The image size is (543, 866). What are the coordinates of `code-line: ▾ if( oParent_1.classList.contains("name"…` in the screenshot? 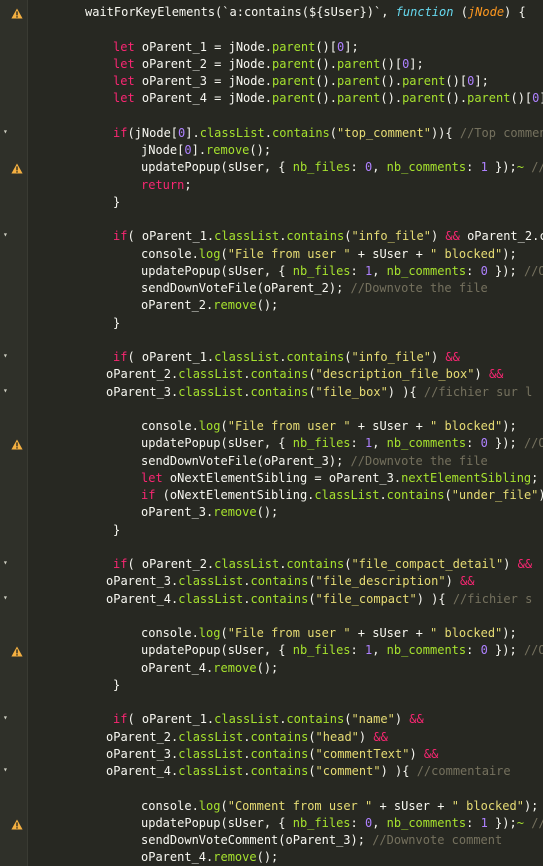 It's located at (271, 719).